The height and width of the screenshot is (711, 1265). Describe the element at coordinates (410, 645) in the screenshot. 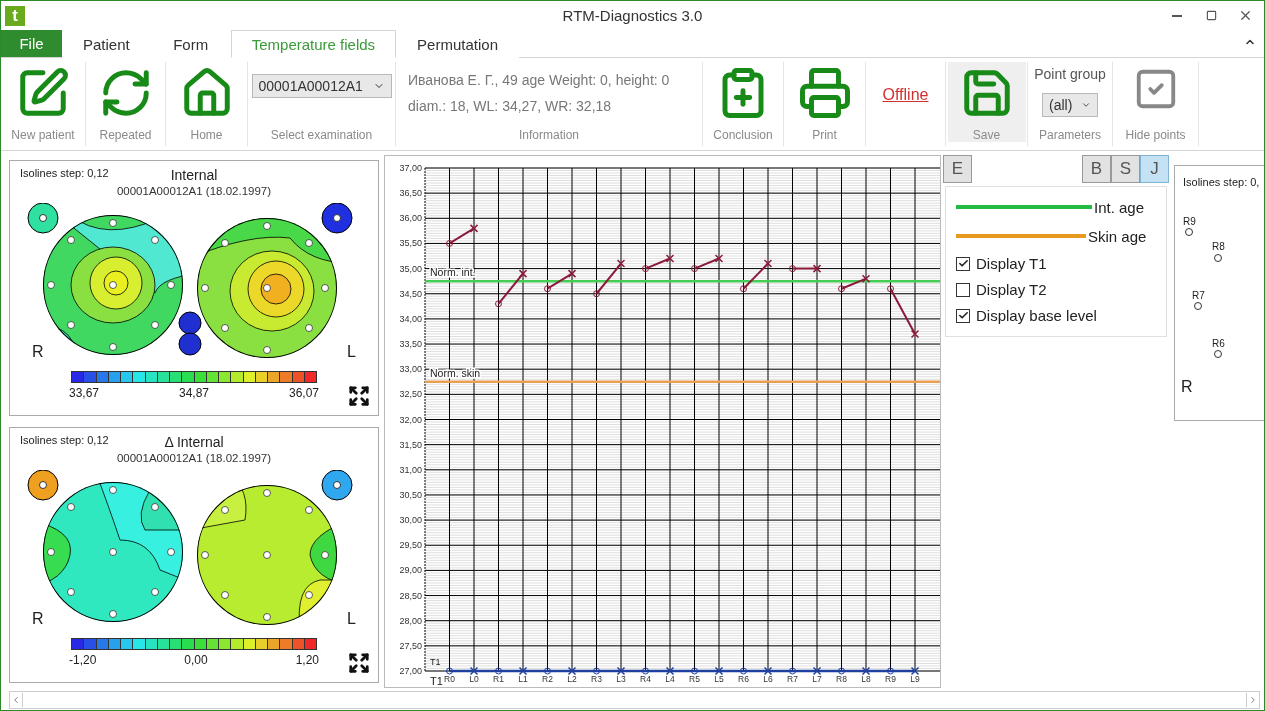

I see `y-tick-label: 27,50` at that location.